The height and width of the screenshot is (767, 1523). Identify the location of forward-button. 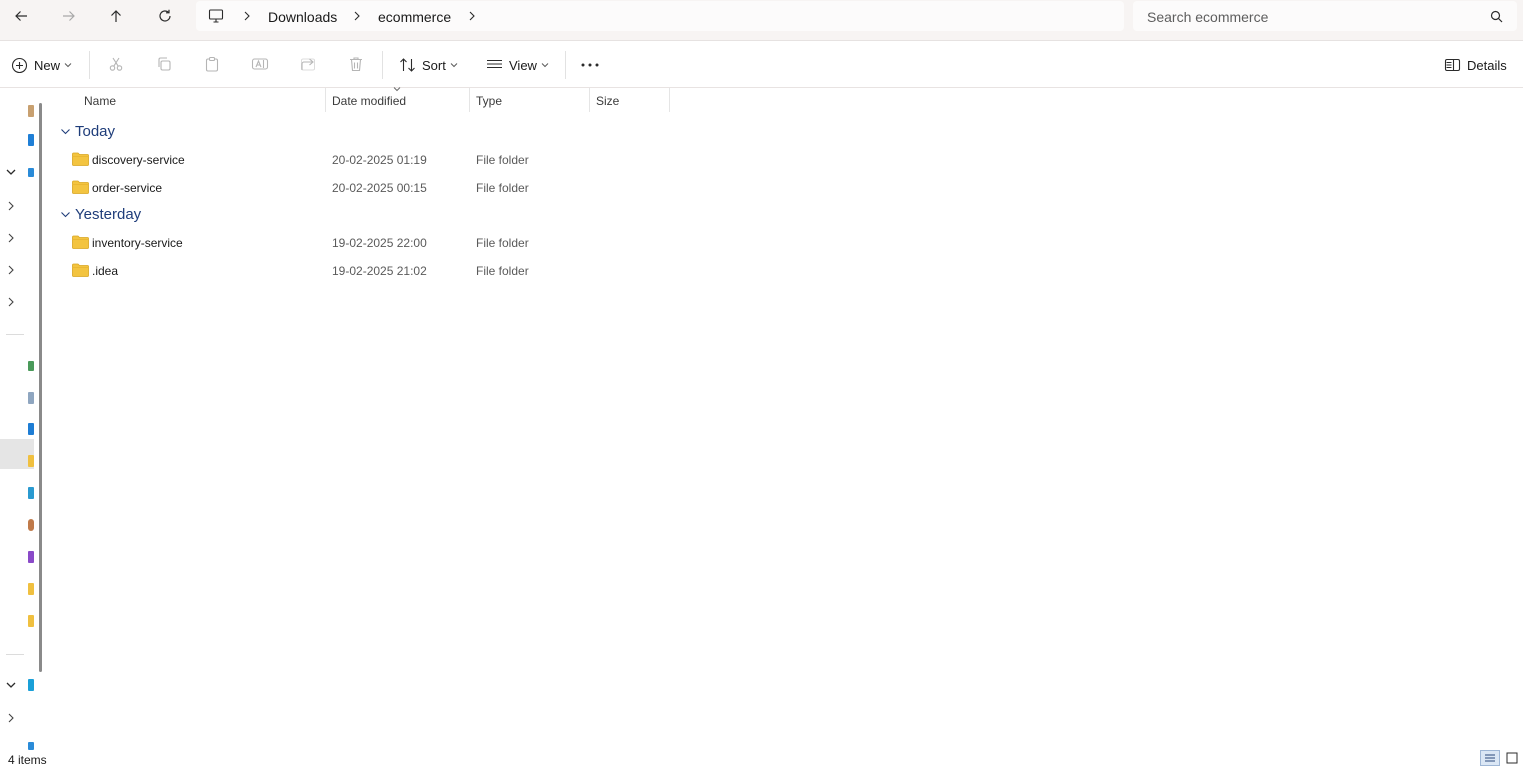
(69, 16).